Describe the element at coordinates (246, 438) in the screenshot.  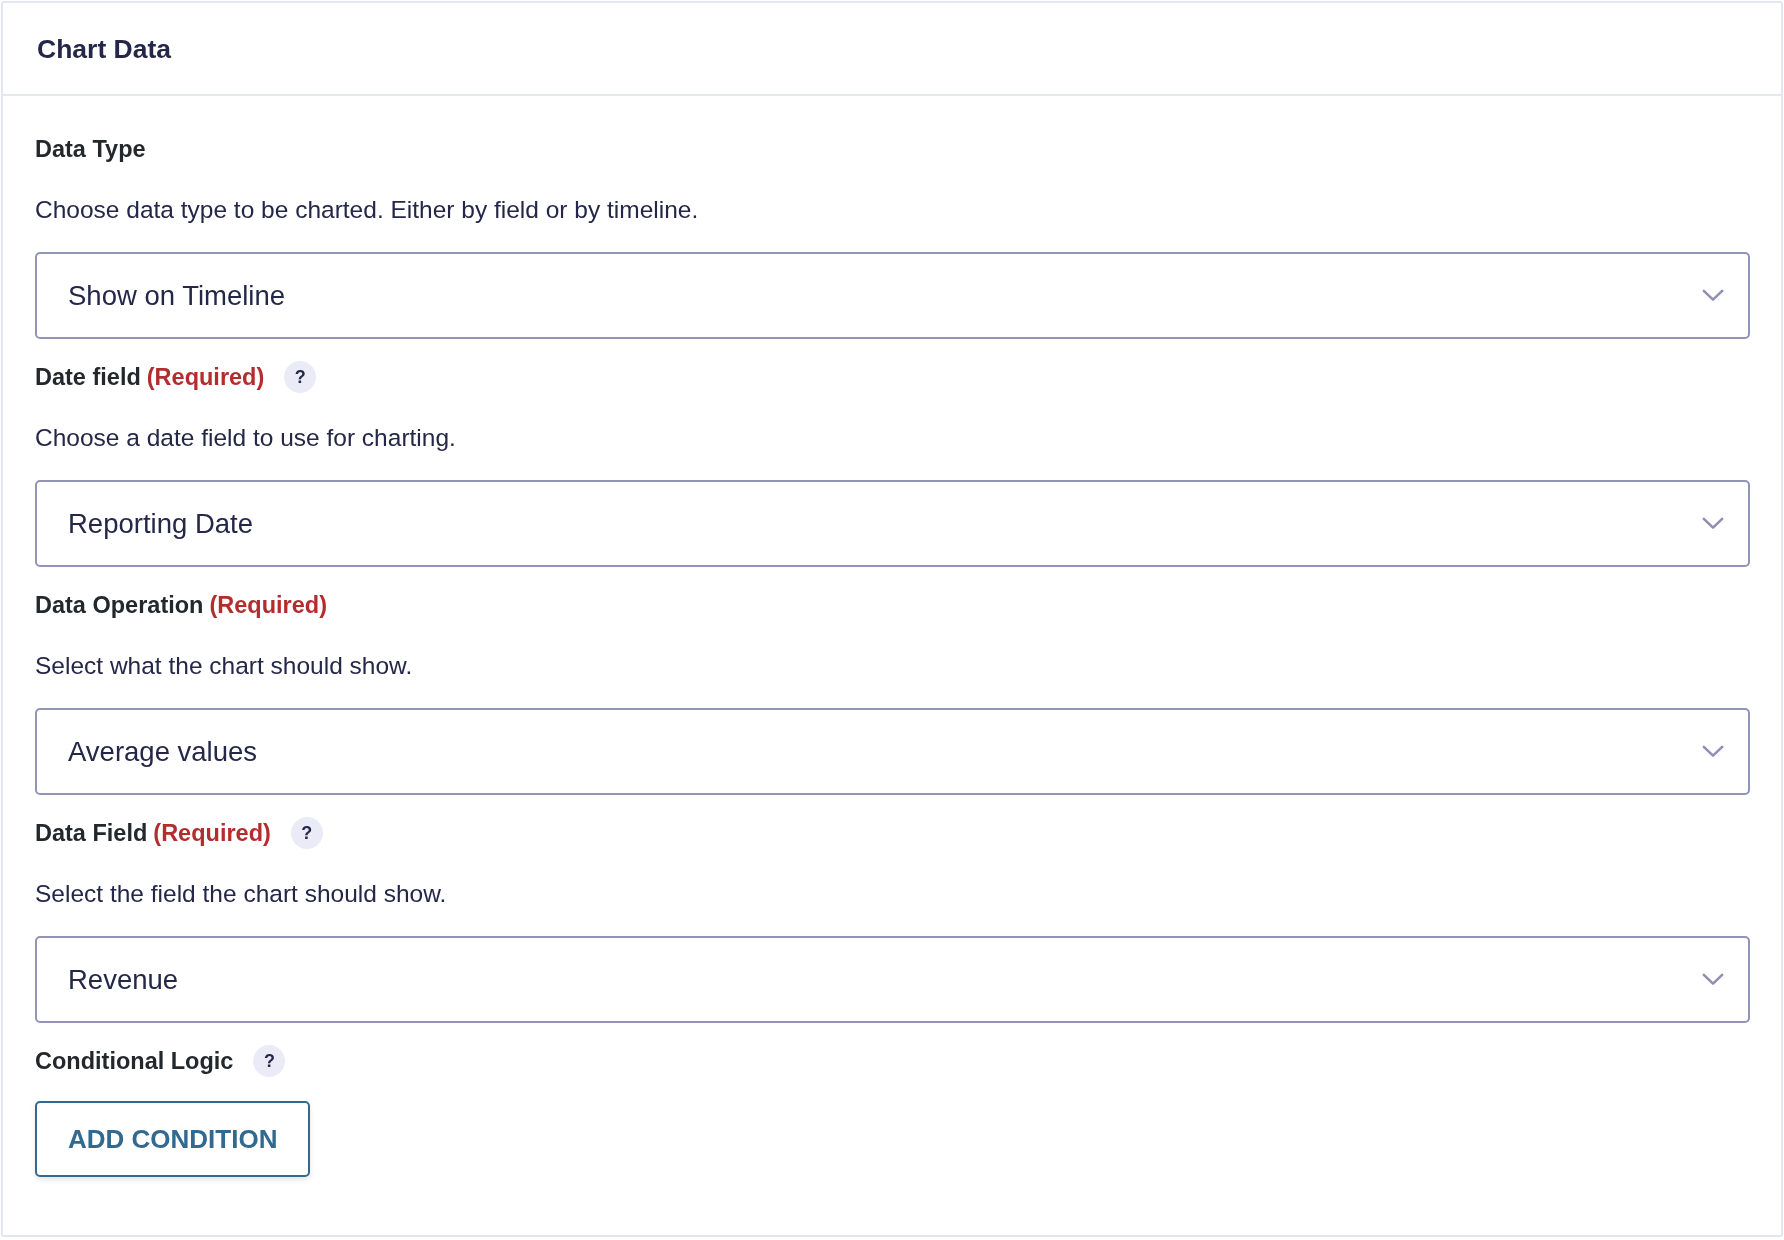
I see `field-description: Choose a date field to use for charting.` at that location.